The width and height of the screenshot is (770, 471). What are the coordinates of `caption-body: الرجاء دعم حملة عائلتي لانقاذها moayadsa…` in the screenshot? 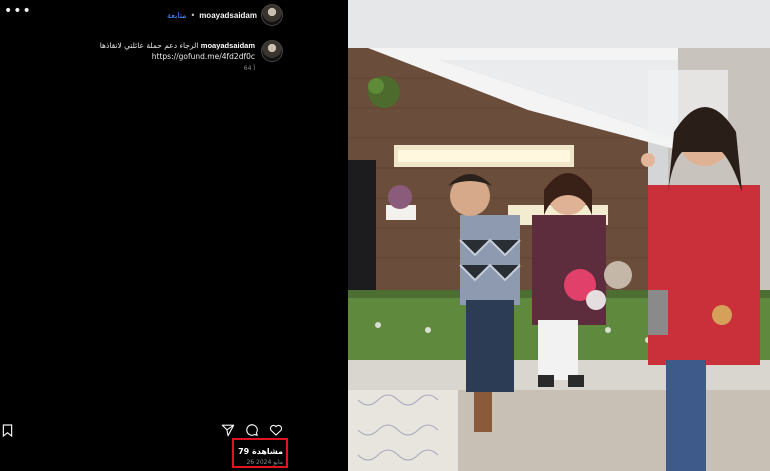 It's located at (177, 56).